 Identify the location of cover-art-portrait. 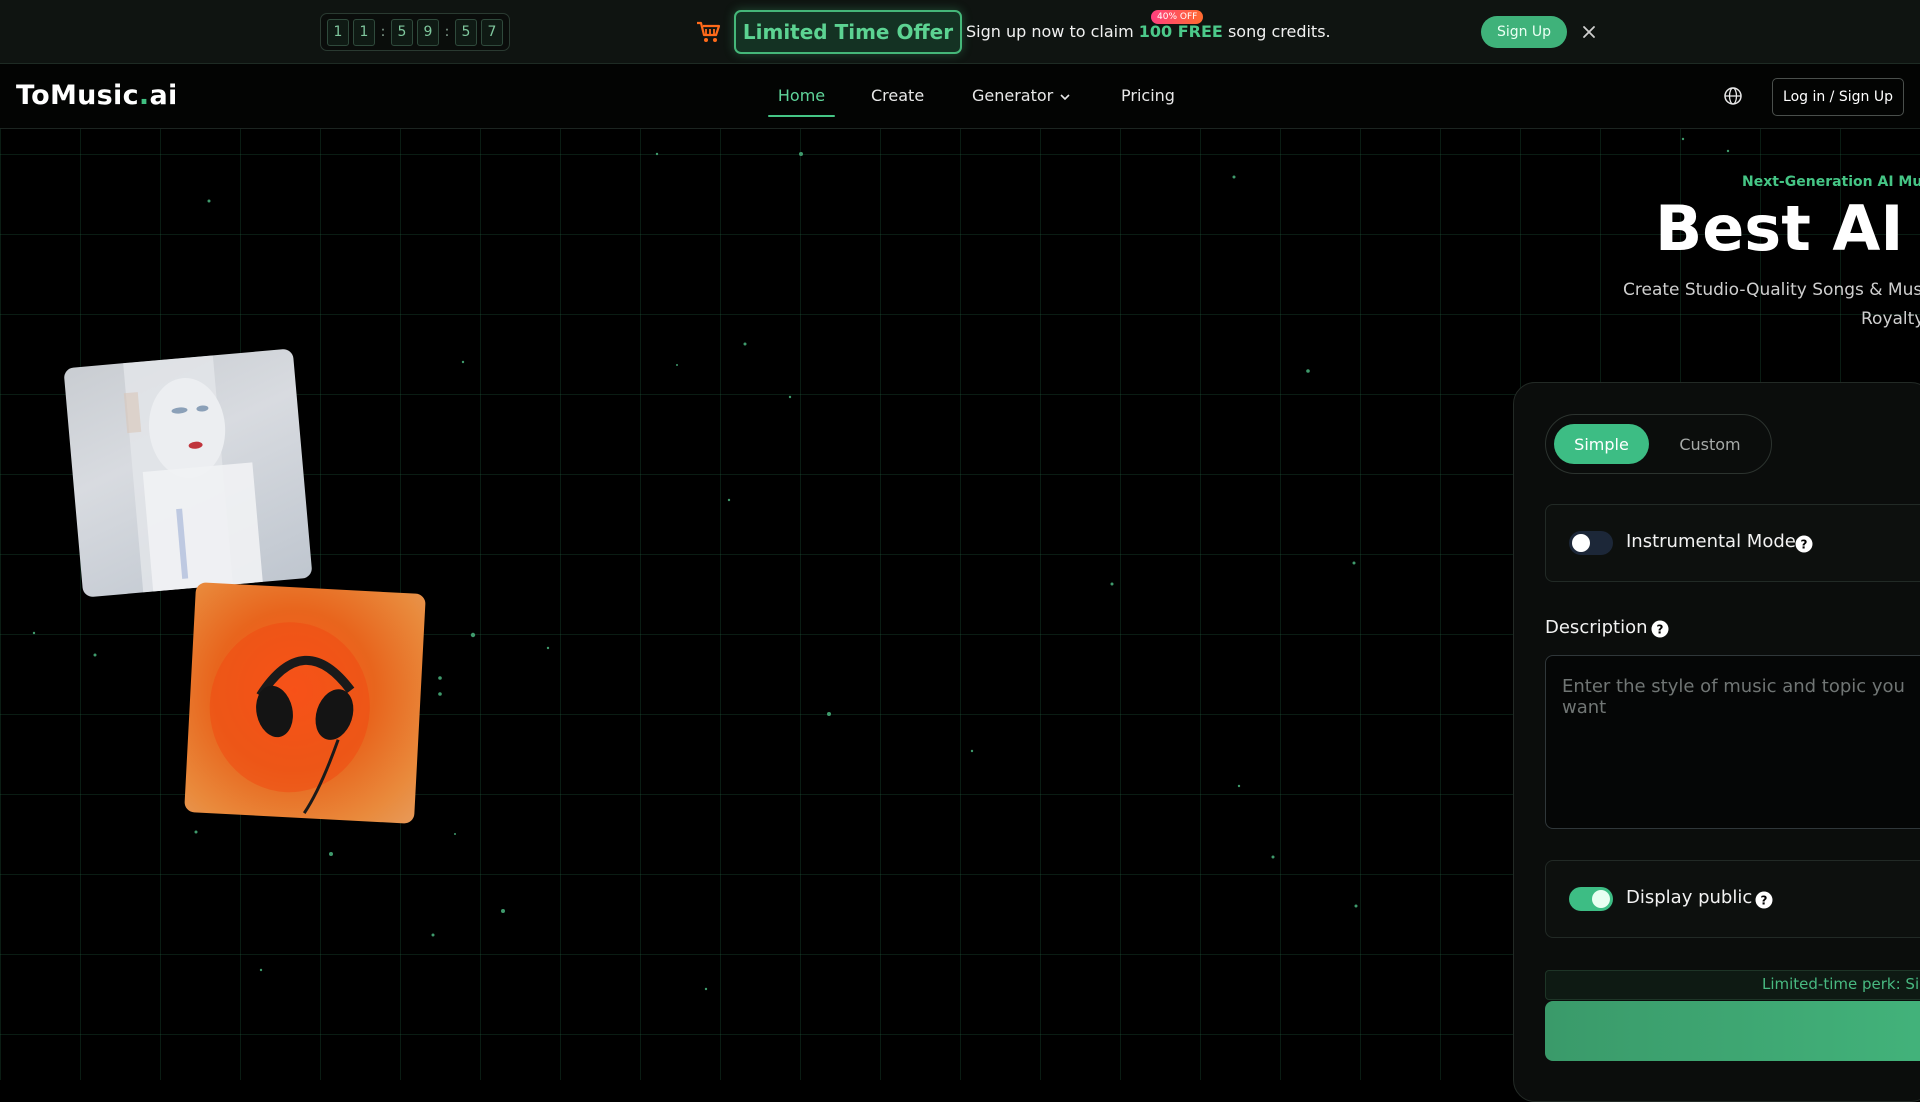
(188, 473).